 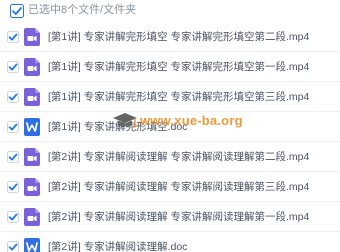 I want to click on file-row: [第2讲] 专家讲解阅读理解 专家讲解阅读理解第一段.mp4, so click(x=170, y=217).